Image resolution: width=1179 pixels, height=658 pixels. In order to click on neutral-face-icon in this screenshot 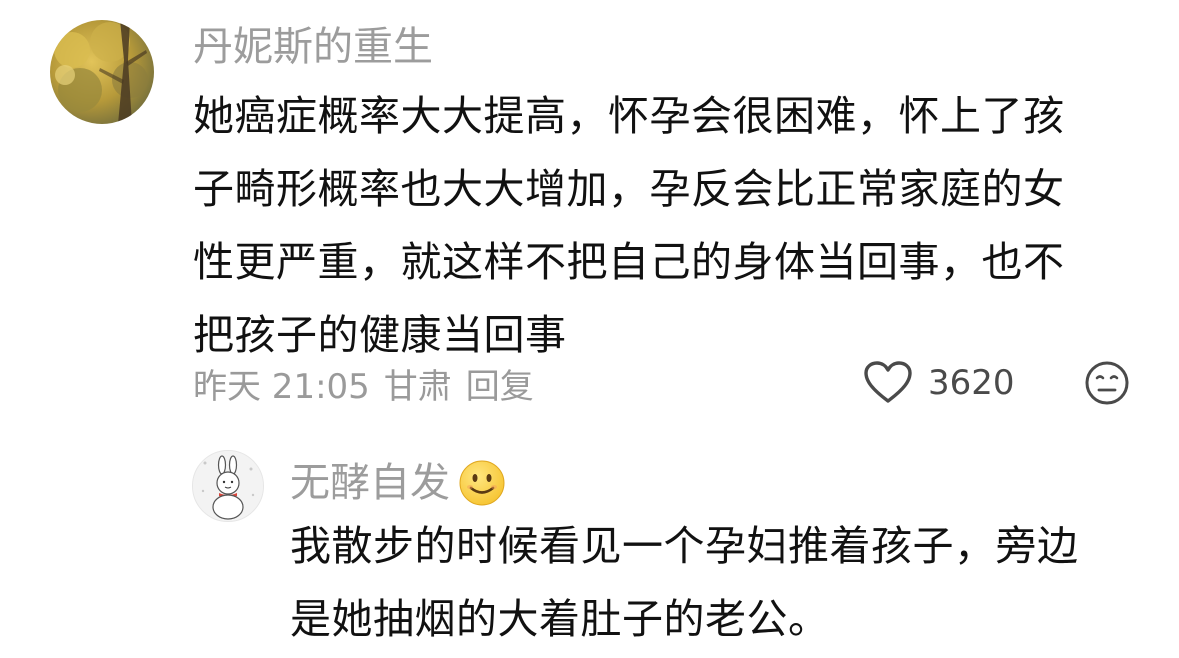, I will do `click(1107, 383)`.